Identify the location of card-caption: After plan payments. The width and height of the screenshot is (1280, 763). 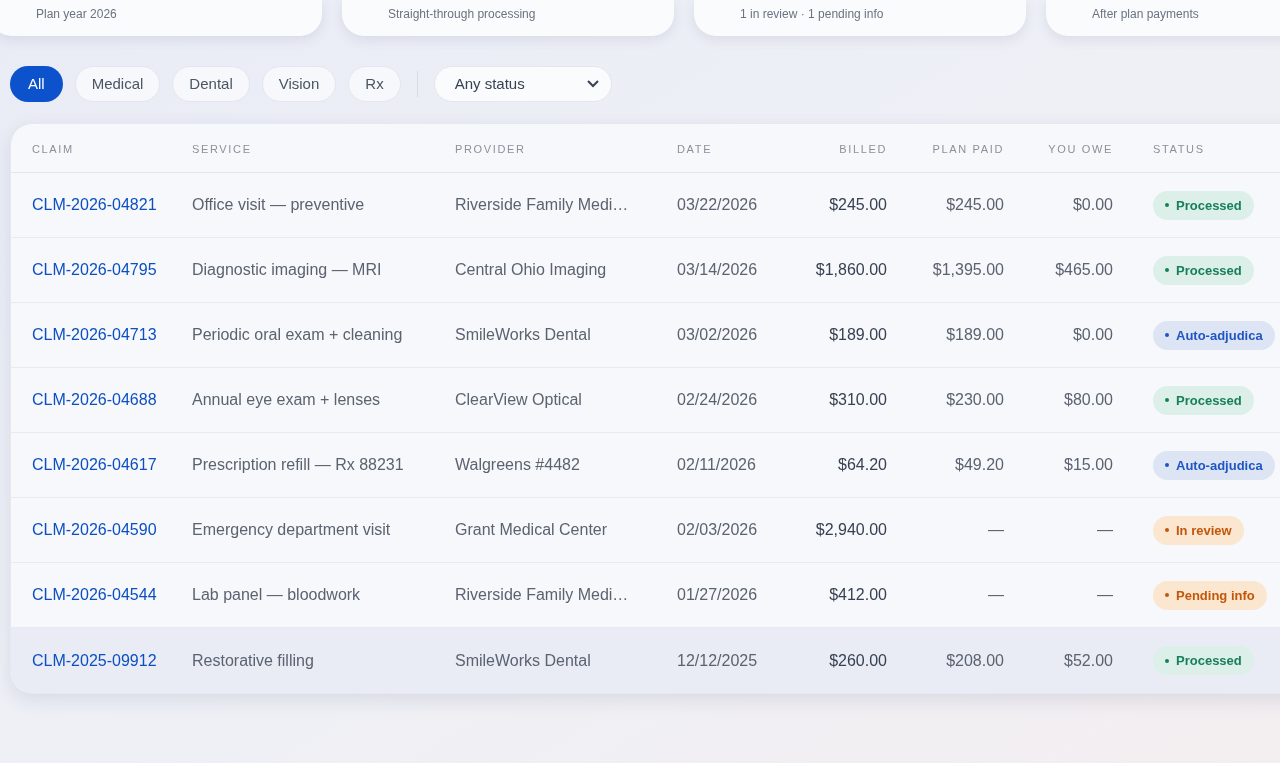
(1145, 14).